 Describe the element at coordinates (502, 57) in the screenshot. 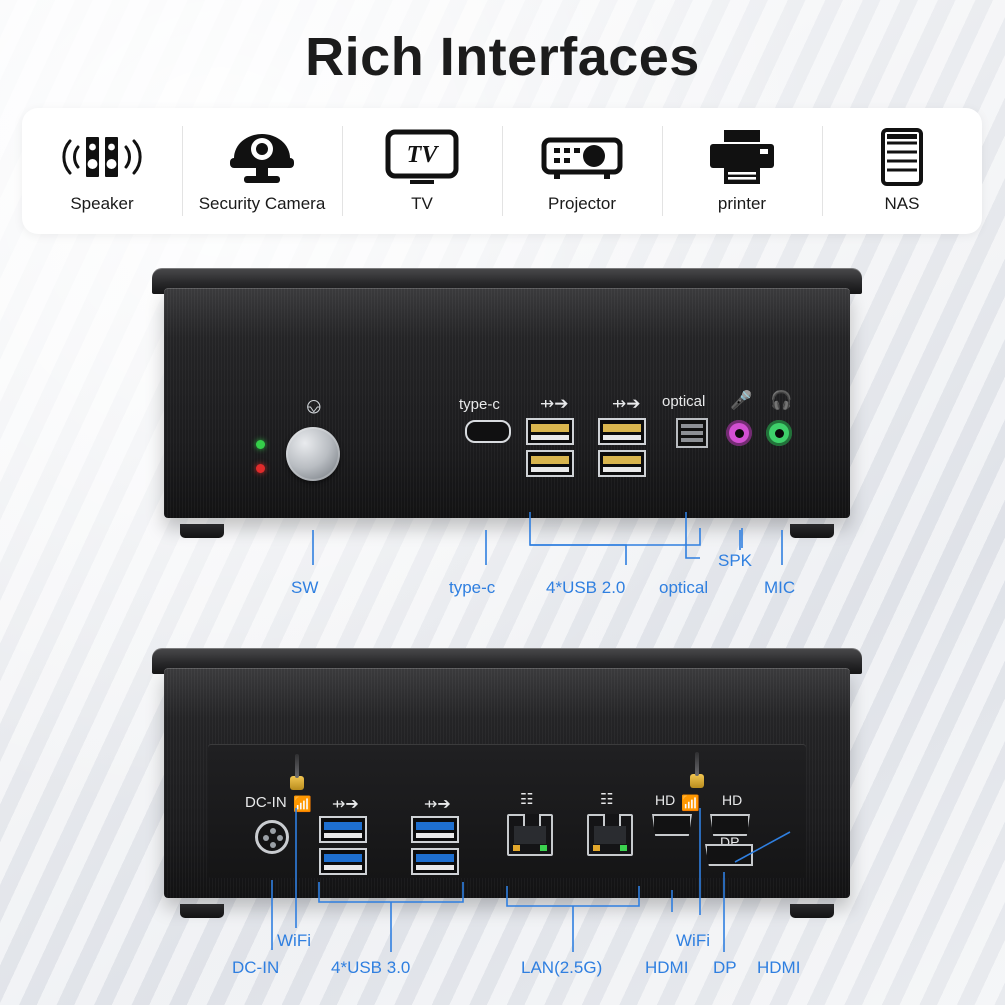

I see `page-title: Rich Interfaces` at that location.